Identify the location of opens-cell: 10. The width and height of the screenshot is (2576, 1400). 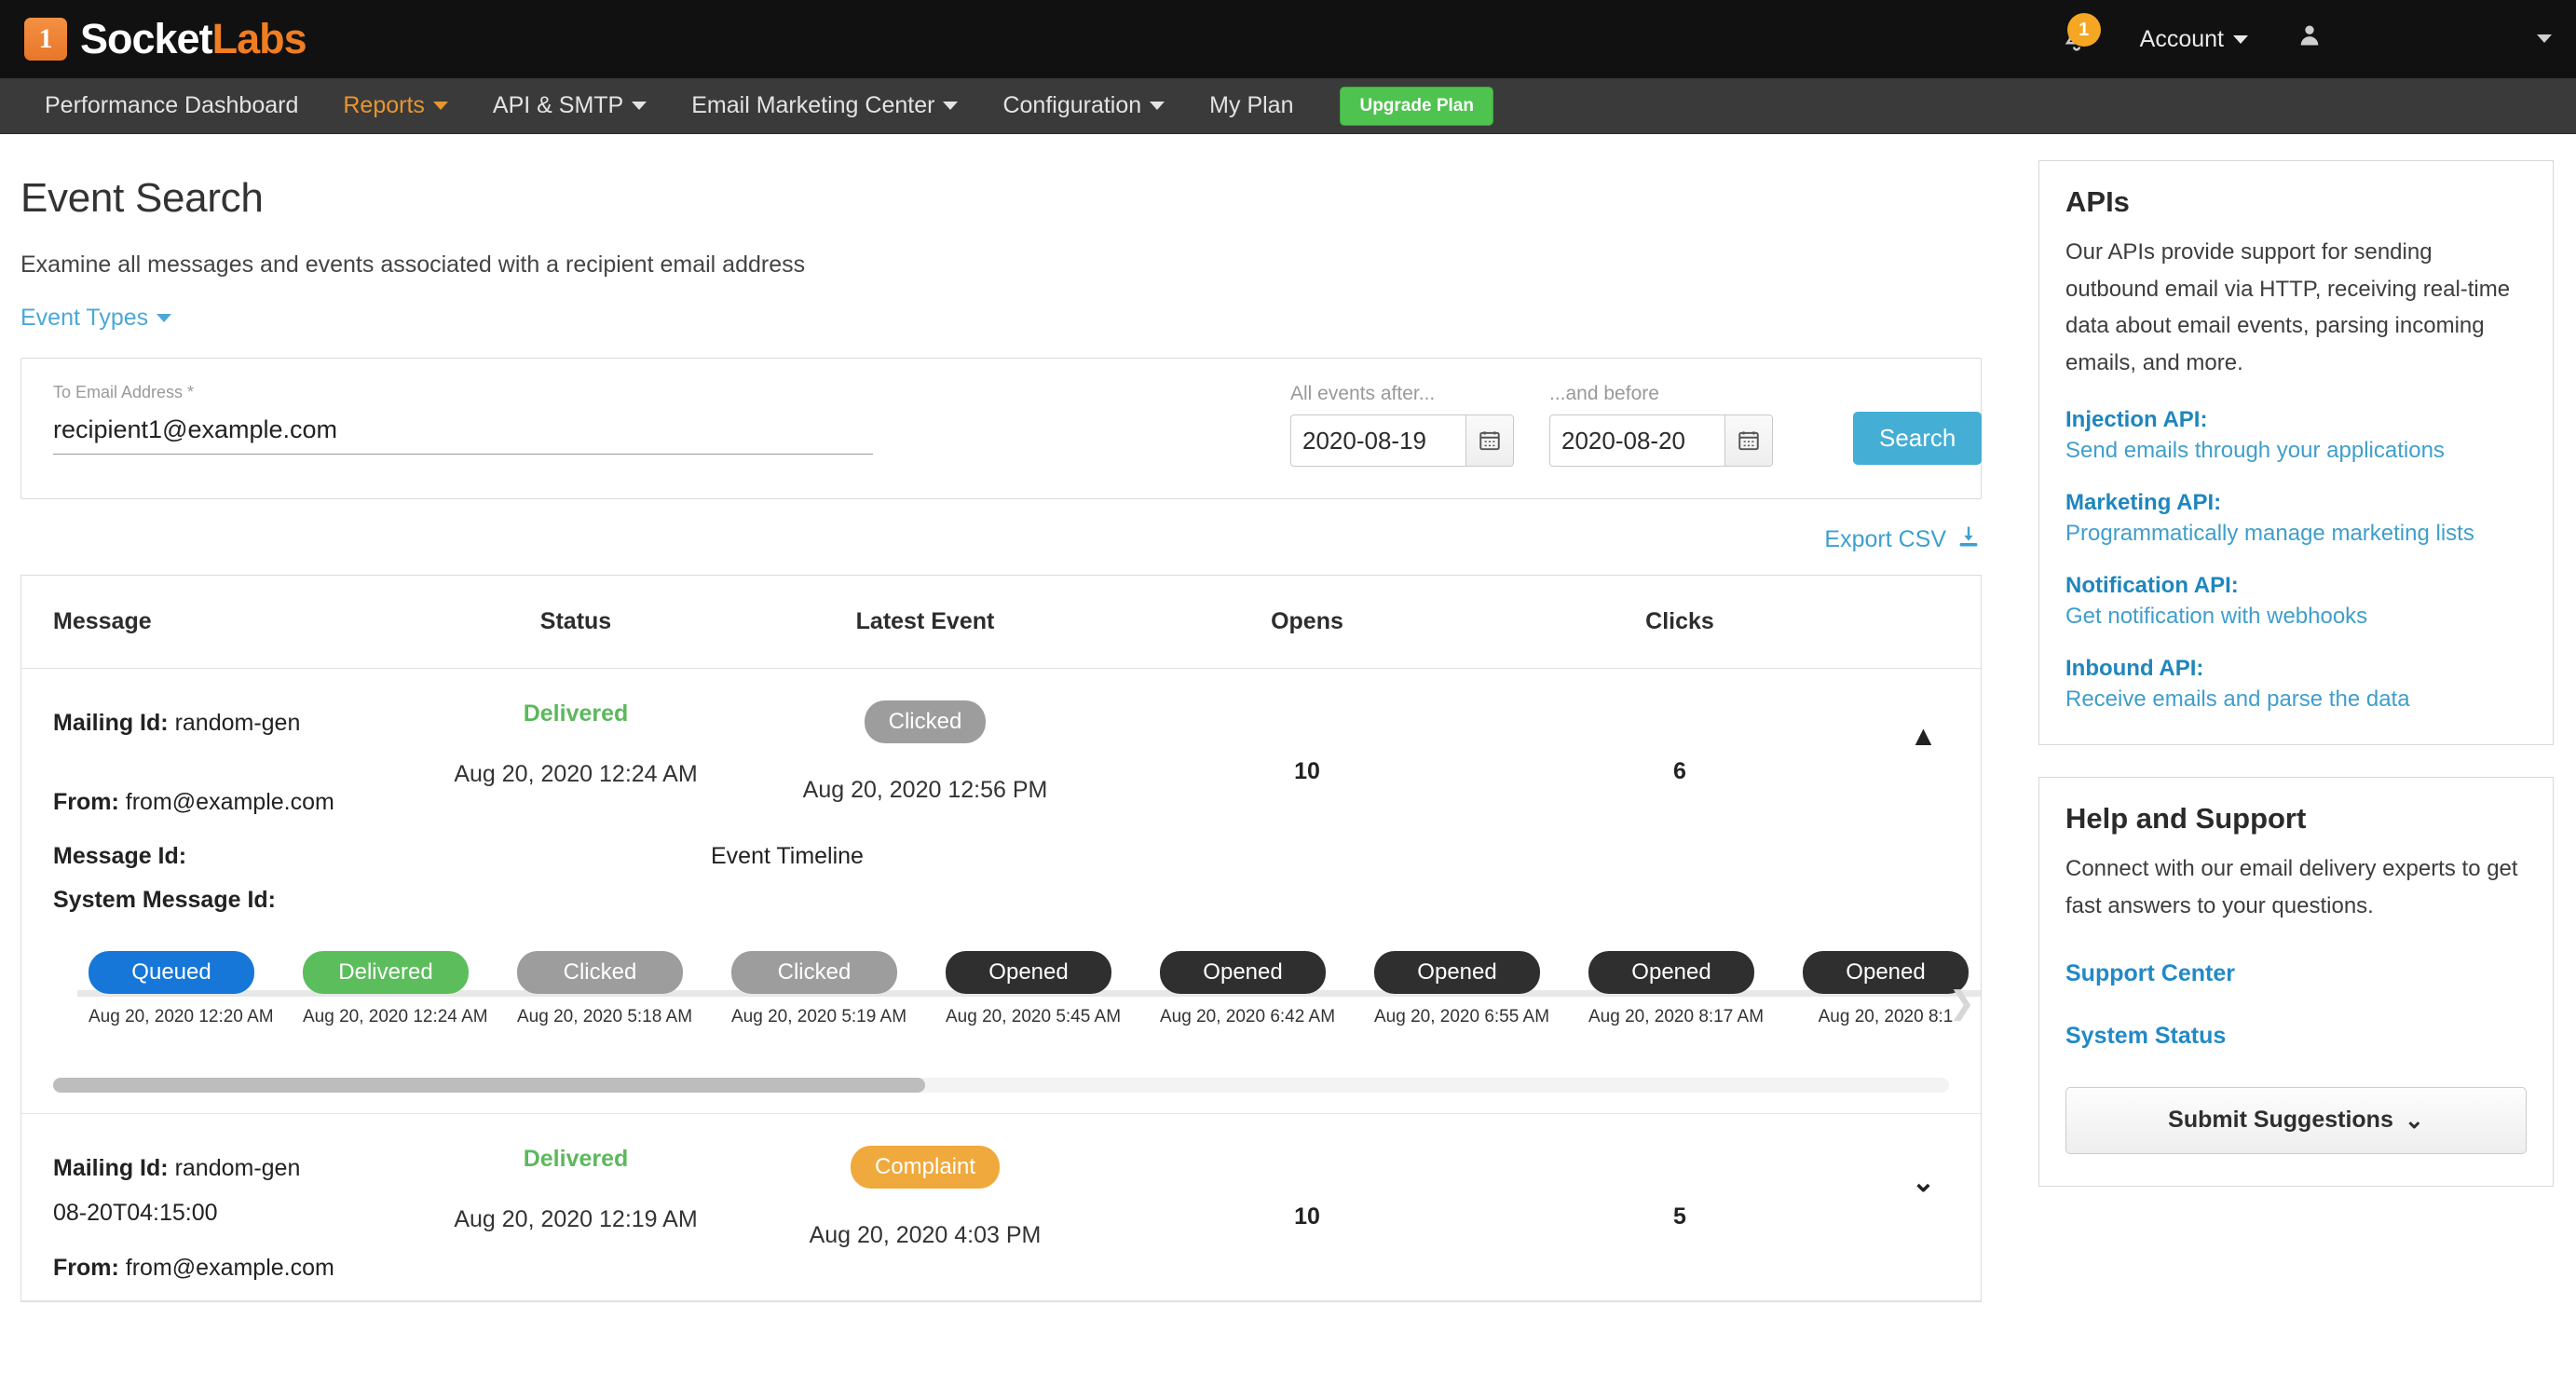
(1307, 771).